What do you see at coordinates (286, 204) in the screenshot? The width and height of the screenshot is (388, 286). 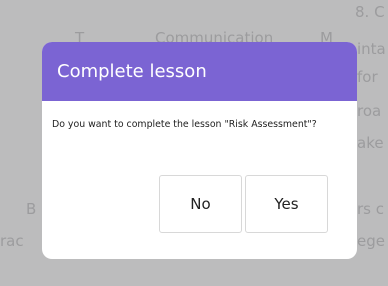 I see `yes-button: Yes` at bounding box center [286, 204].